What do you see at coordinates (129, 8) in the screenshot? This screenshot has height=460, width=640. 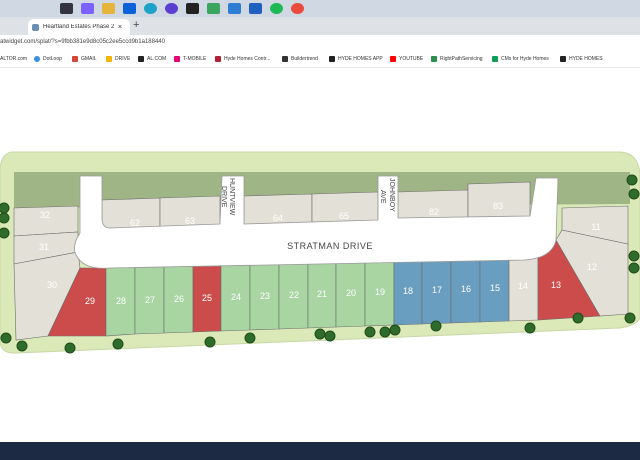 I see `dropbox-icon` at bounding box center [129, 8].